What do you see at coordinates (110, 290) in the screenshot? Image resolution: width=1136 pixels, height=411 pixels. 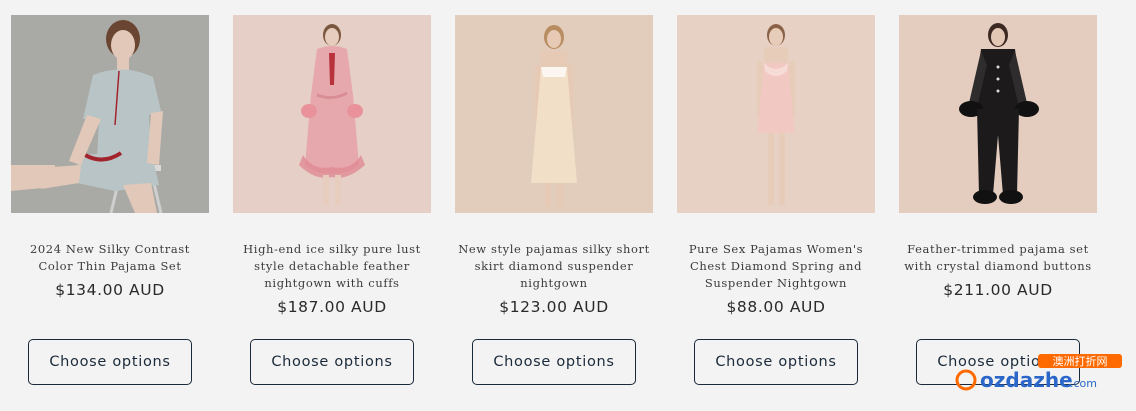 I see `product-price: $134.00 AUD` at bounding box center [110, 290].